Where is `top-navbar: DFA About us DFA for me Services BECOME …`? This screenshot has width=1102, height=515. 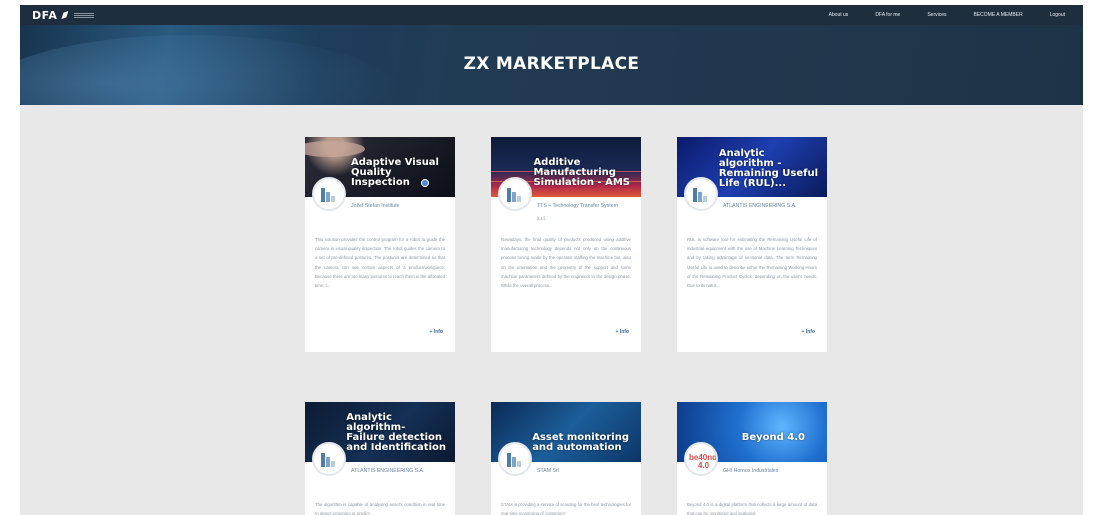
top-navbar: DFA About us DFA for me Services BECOME … is located at coordinates (551, 15).